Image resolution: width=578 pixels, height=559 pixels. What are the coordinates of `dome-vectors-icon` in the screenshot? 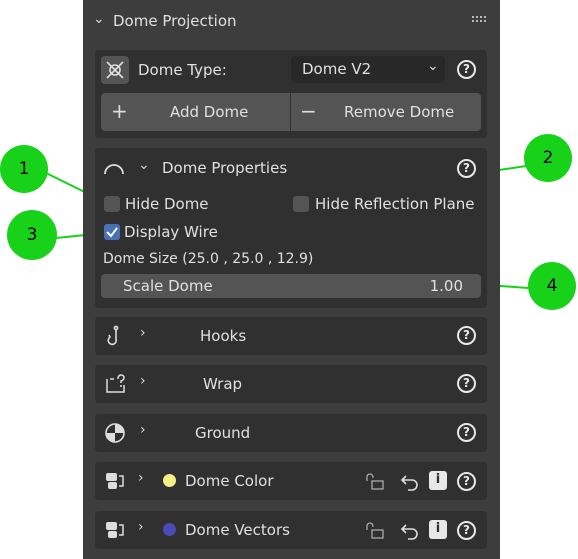 It's located at (115, 530).